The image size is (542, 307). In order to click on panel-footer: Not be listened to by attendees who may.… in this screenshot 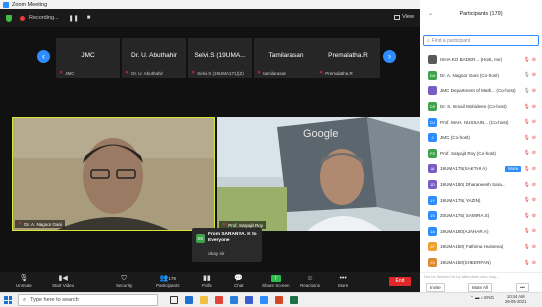, I will do `click(481, 282)`.